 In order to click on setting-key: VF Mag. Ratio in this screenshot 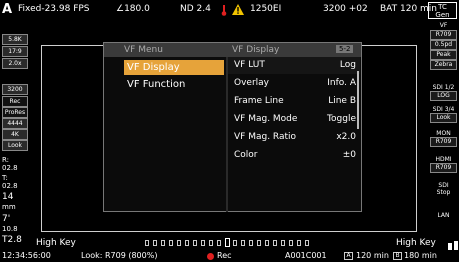, I will do `click(265, 137)`.